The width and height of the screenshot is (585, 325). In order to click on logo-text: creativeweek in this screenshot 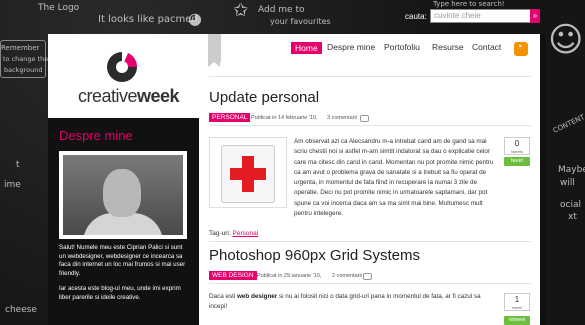, I will do `click(129, 96)`.